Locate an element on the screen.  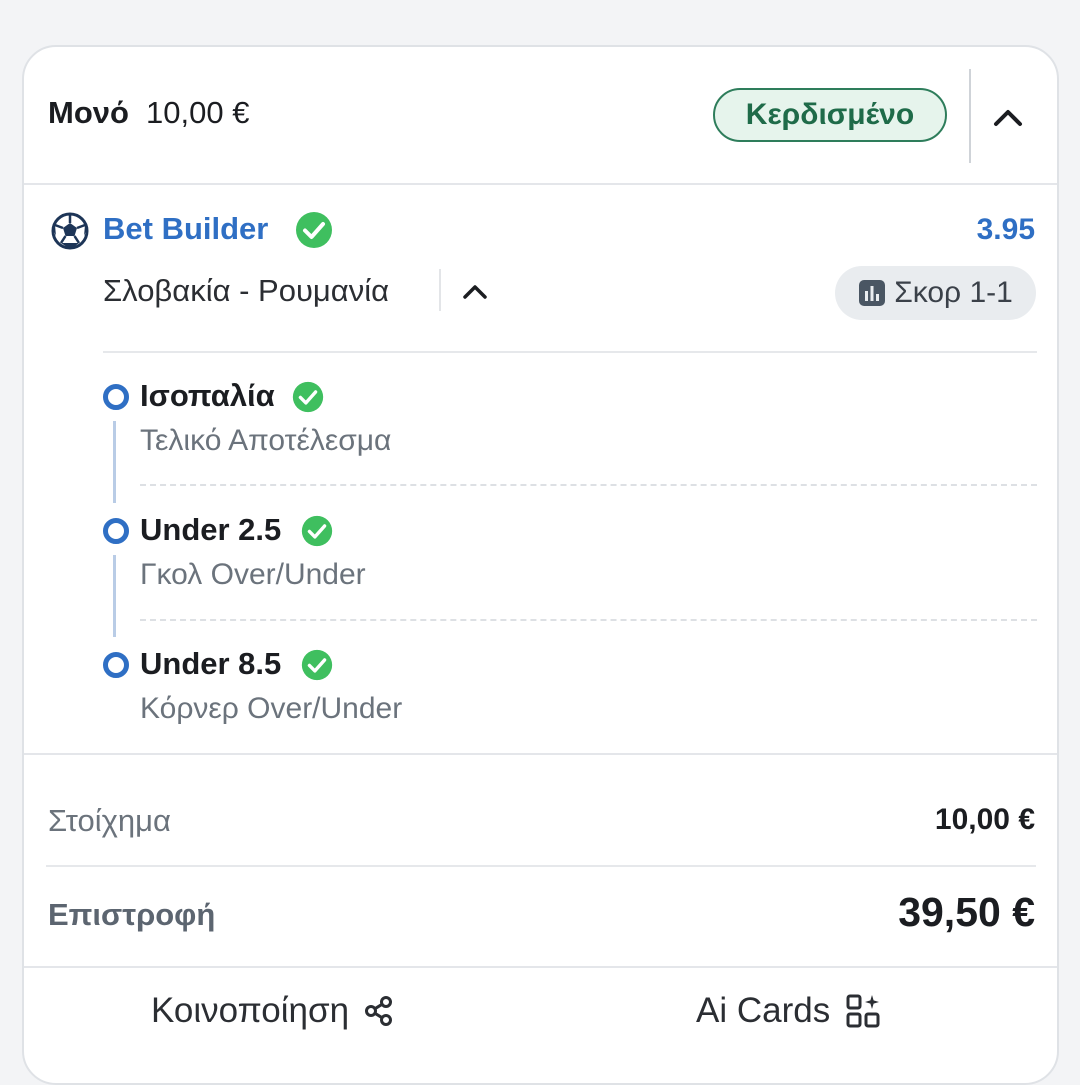
match-collapse-button is located at coordinates (475, 291).